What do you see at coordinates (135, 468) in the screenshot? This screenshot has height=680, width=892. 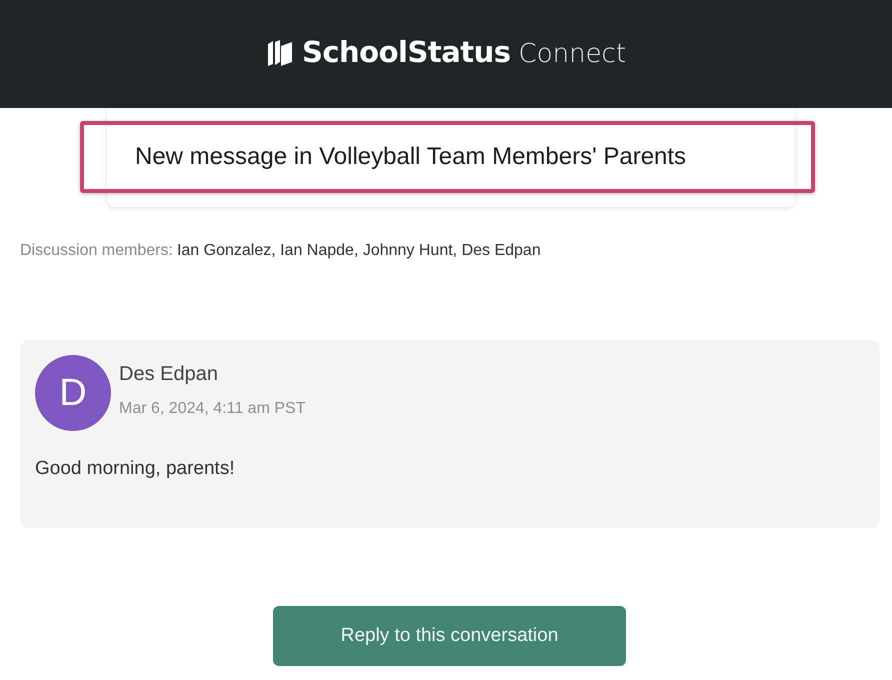 I see `message-text: Good morning, parents!` at bounding box center [135, 468].